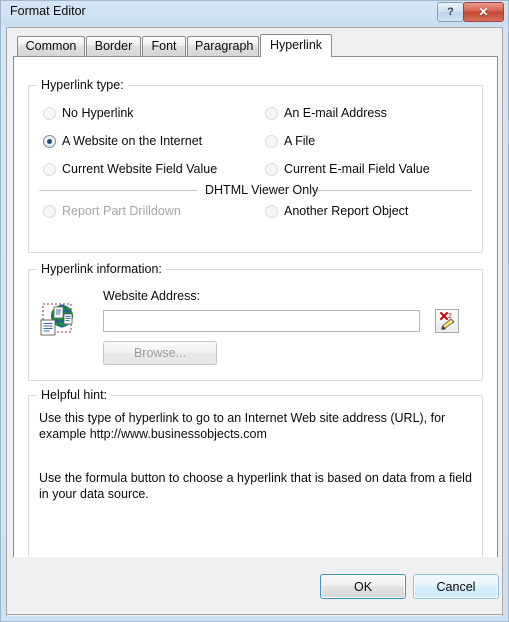 The image size is (509, 622). I want to click on formula-editor-button: 2, so click(447, 321).